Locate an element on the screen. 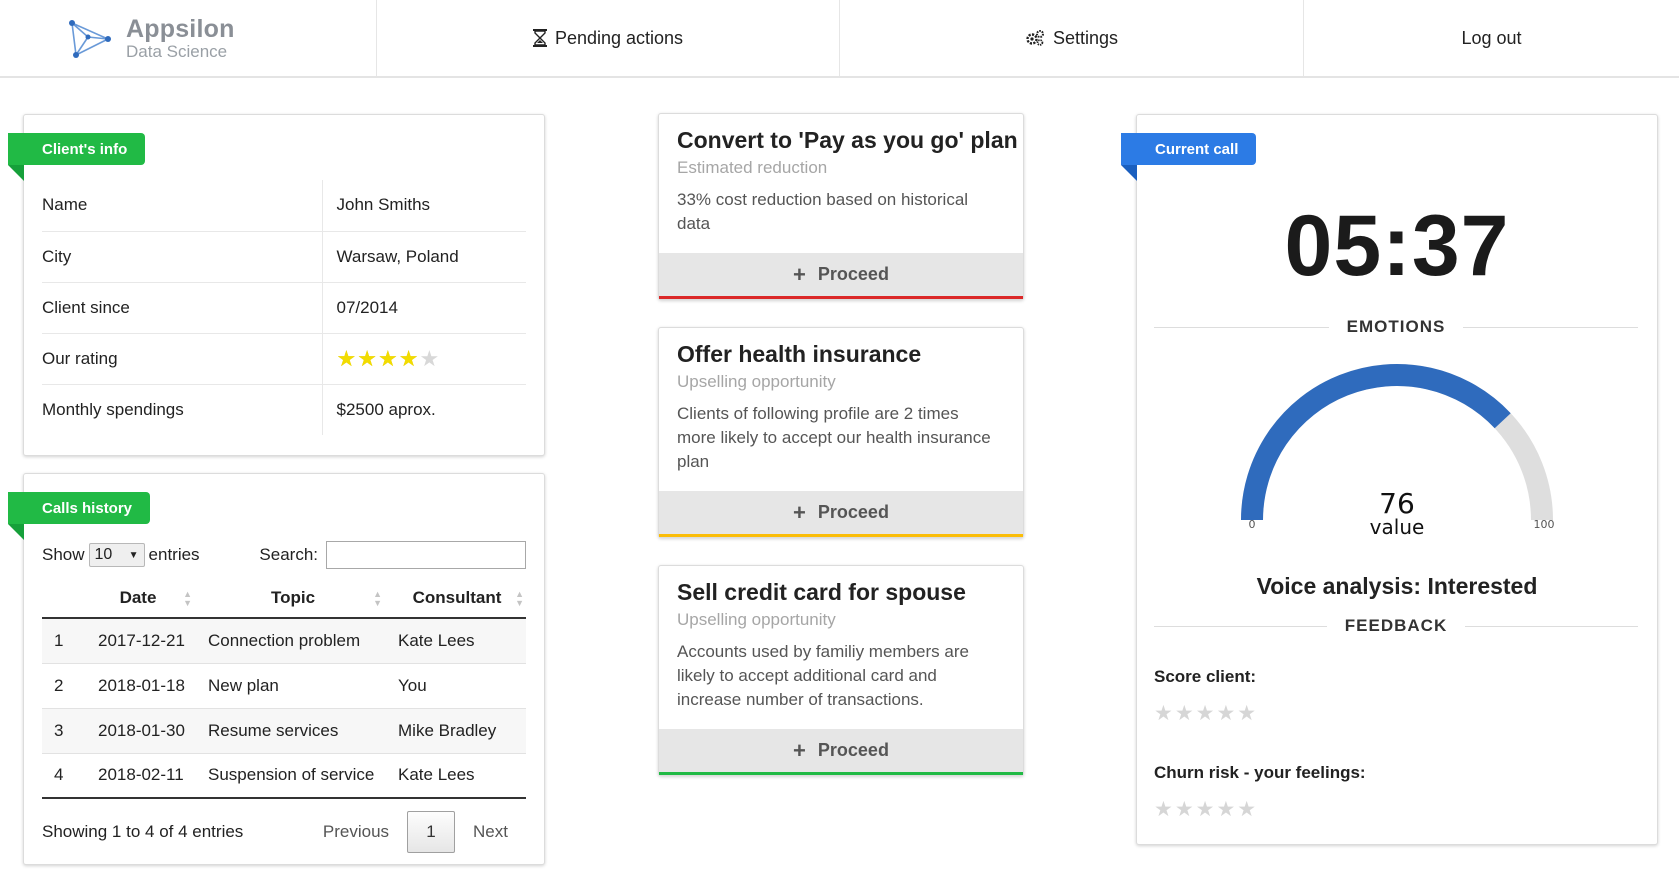 This screenshot has width=1679, height=879. emotions-gauge: 76 value 0 100 is located at coordinates (1398, 449).